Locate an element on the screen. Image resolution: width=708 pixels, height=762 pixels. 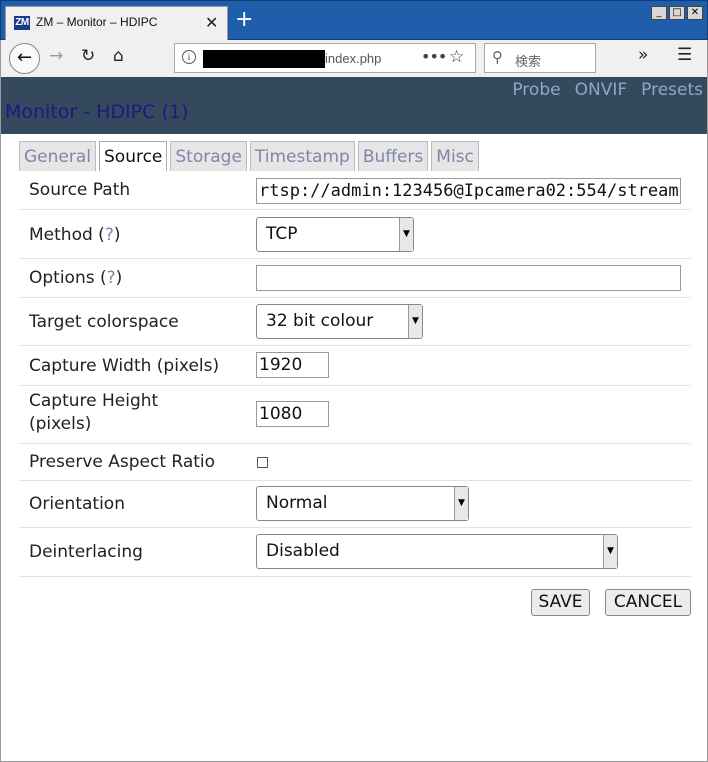
search-bar: ⚲ 検索 is located at coordinates (540, 58).